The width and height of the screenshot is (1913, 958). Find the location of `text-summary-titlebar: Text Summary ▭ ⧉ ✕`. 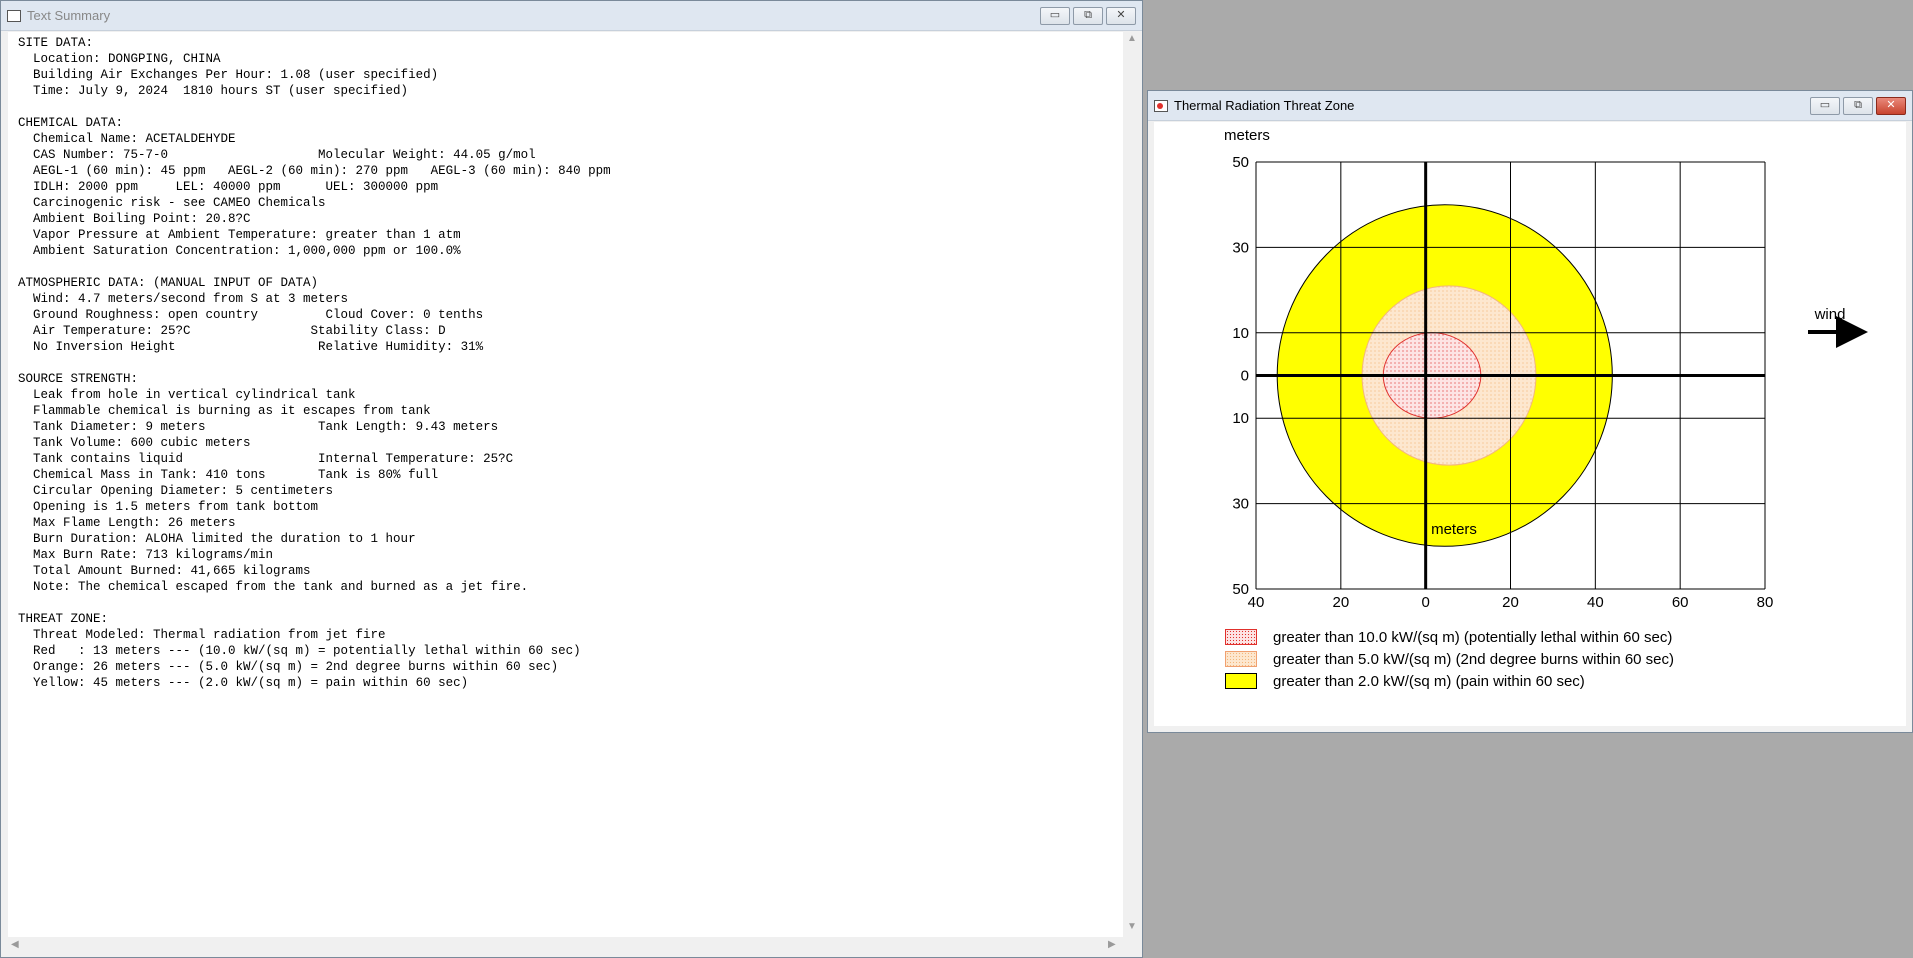

text-summary-titlebar: Text Summary ▭ ⧉ ✕ is located at coordinates (571, 16).